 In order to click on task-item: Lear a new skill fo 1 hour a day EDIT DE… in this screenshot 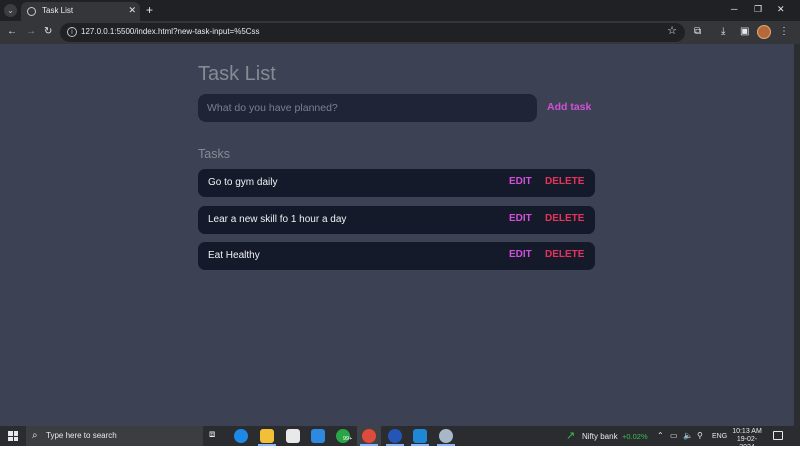, I will do `click(396, 219)`.